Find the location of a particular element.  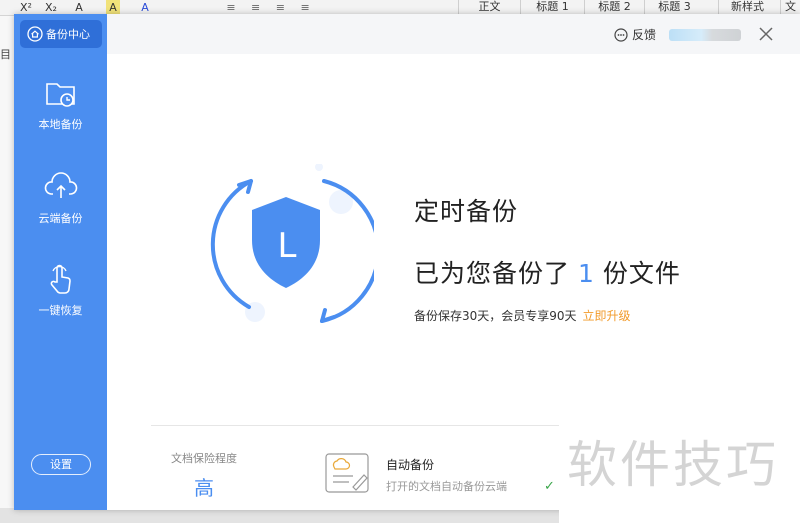

backup-shield-graphic: L is located at coordinates (292, 243).